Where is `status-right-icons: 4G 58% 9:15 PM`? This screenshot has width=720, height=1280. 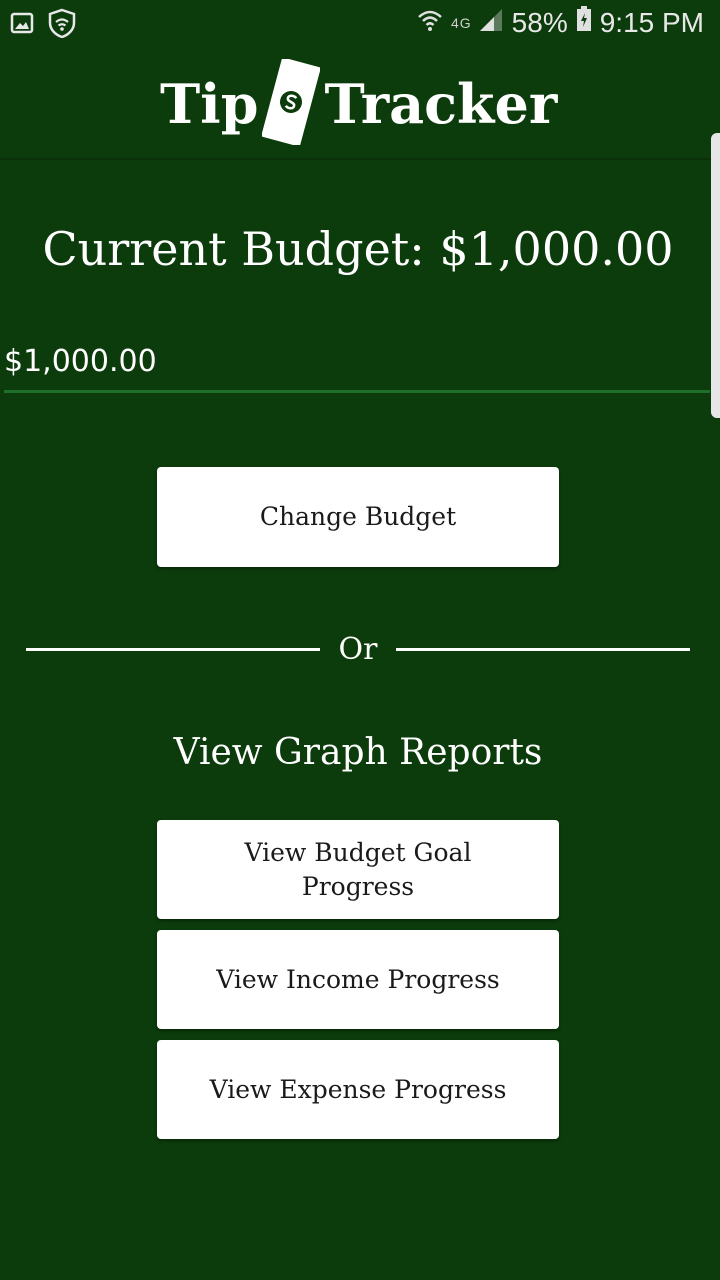 status-right-icons: 4G 58% 9:15 PM is located at coordinates (560, 22).